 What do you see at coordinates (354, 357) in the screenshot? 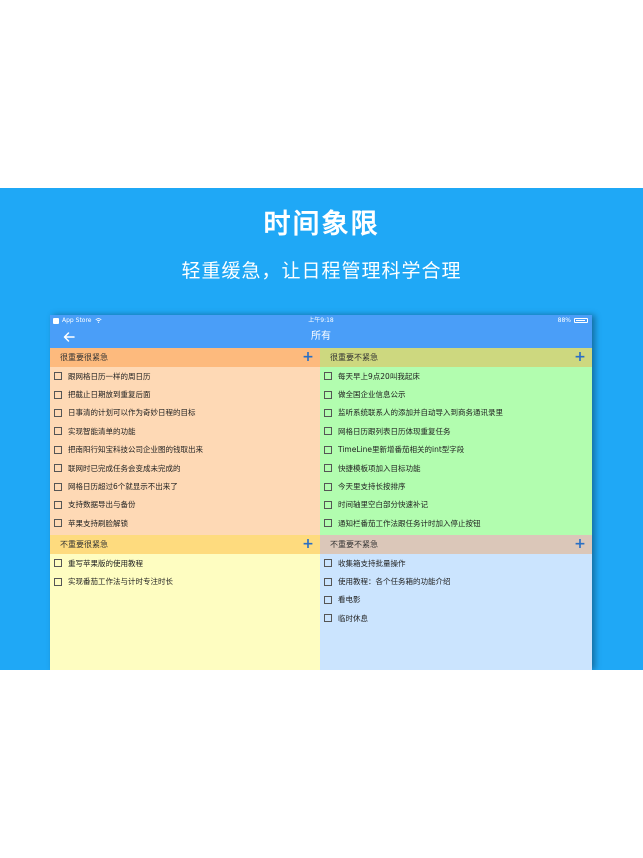
I see `quadrant-label: 很重要不紧急` at bounding box center [354, 357].